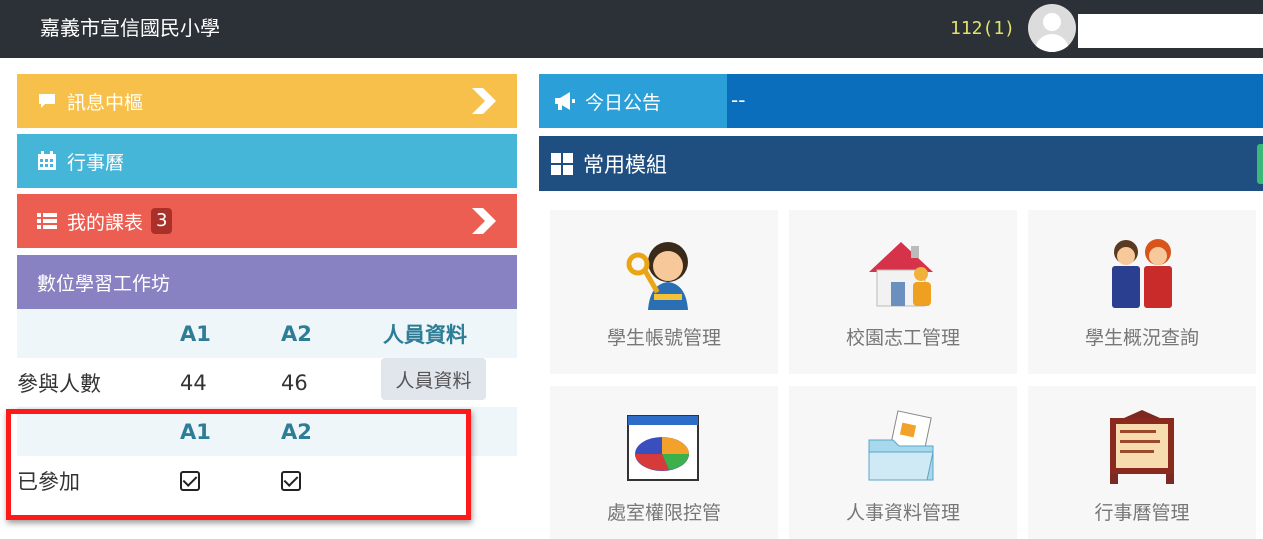 The width and height of the screenshot is (1263, 539). I want to click on student-key-icon, so click(664, 272).